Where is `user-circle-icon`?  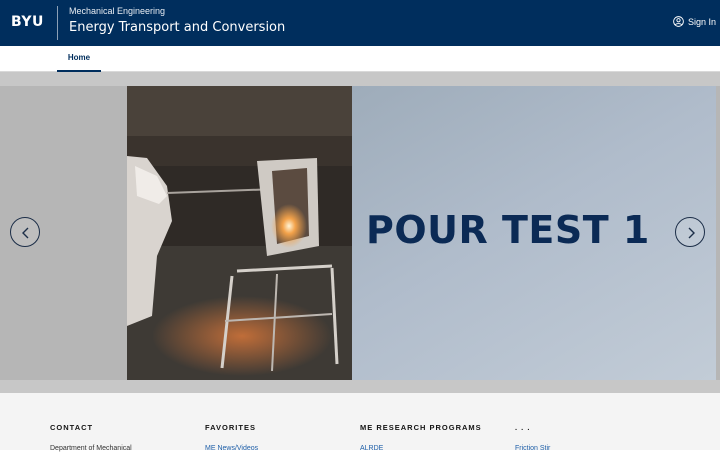 user-circle-icon is located at coordinates (678, 21).